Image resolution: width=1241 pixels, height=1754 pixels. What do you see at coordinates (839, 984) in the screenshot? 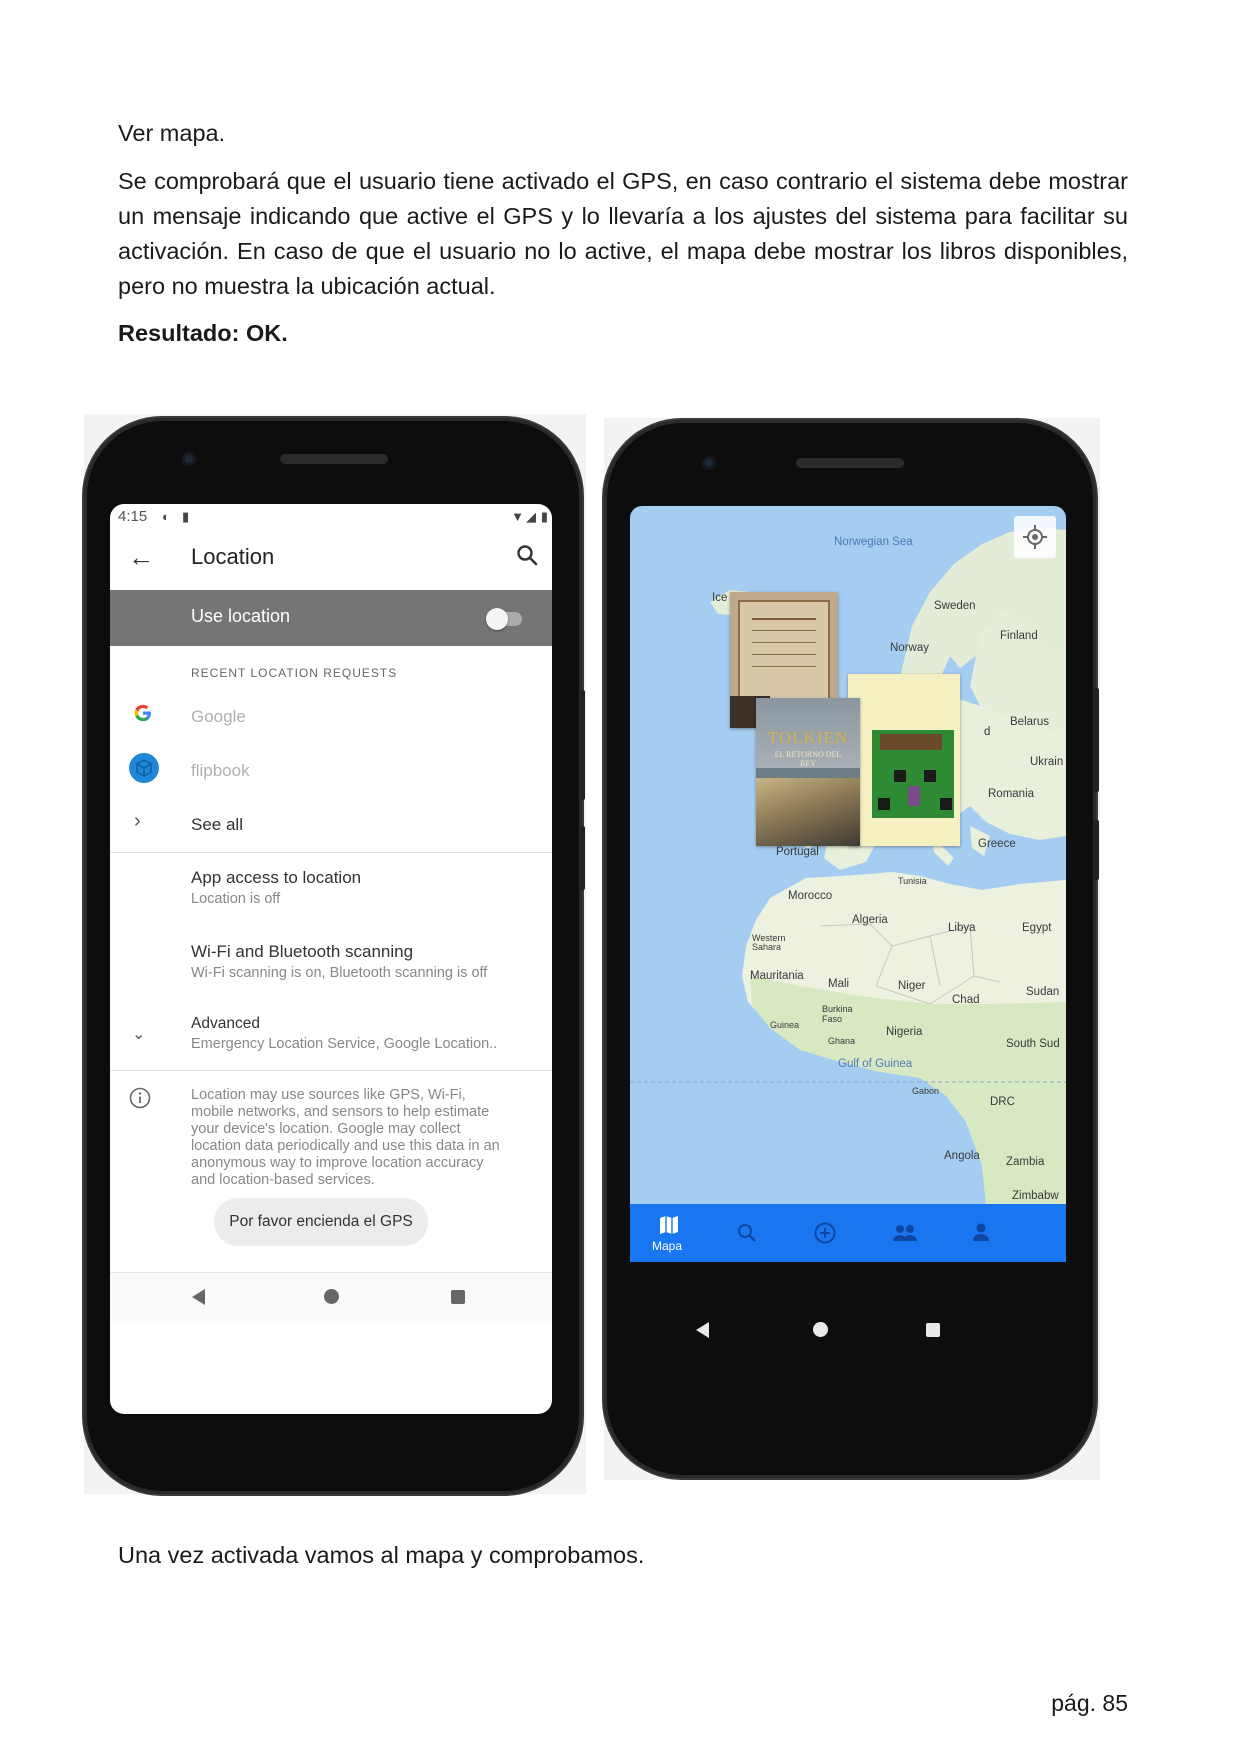
I see `map-label: Mali` at bounding box center [839, 984].